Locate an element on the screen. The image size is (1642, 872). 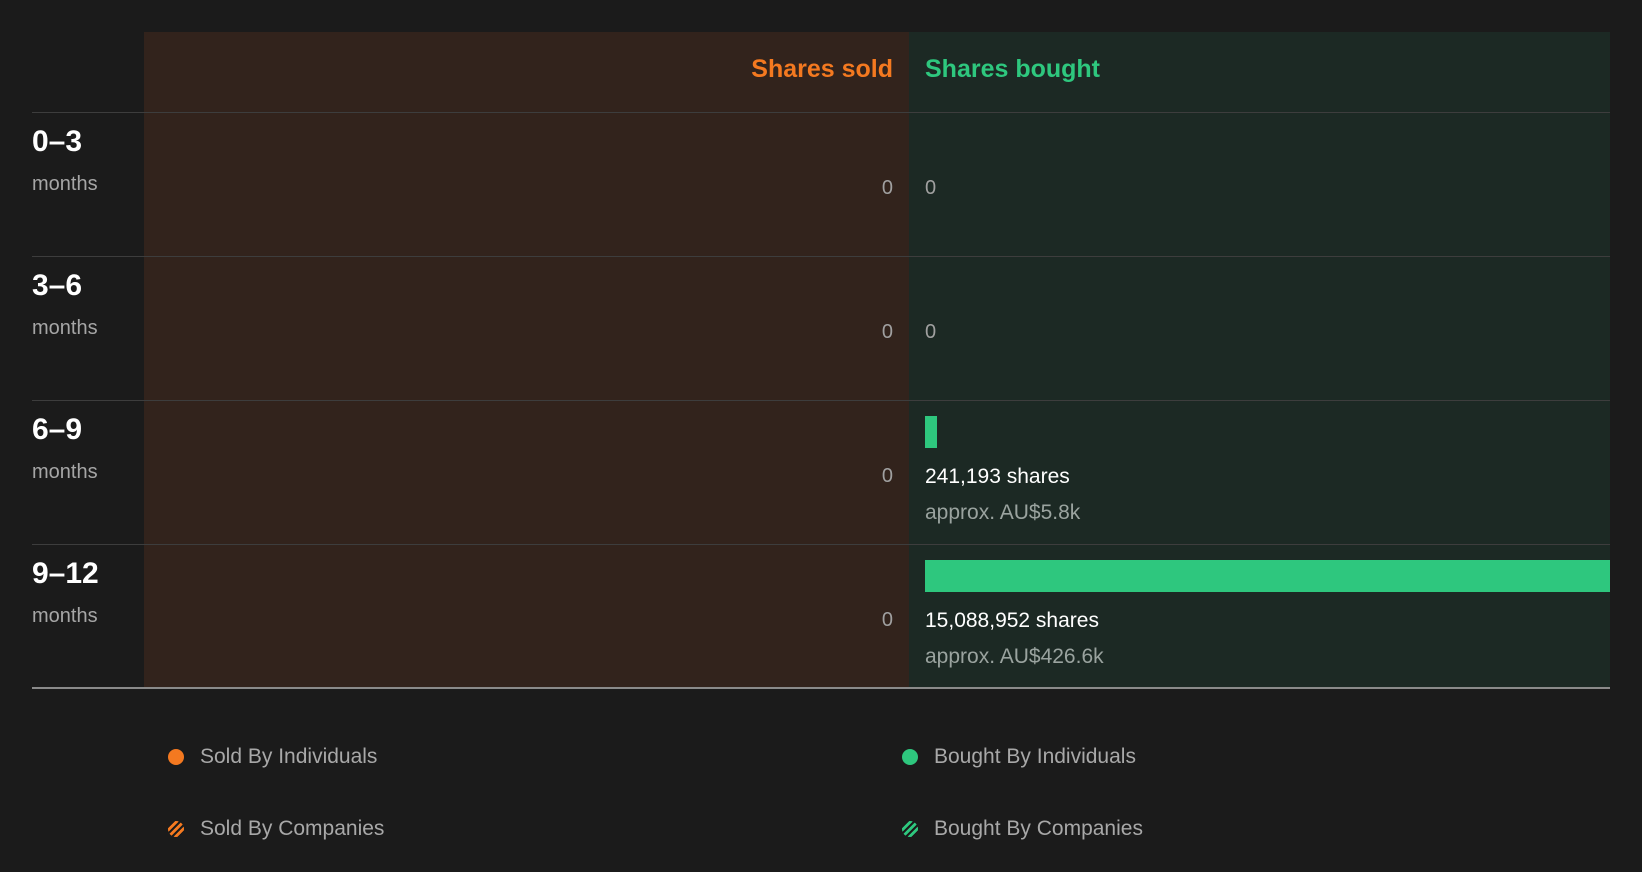
header-divider is located at coordinates (821, 112).